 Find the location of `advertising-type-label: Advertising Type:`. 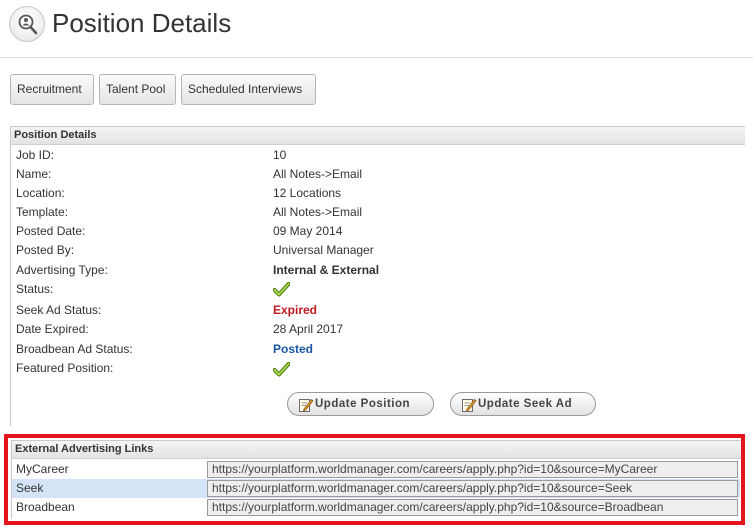

advertising-type-label: Advertising Type: is located at coordinates (62, 270).